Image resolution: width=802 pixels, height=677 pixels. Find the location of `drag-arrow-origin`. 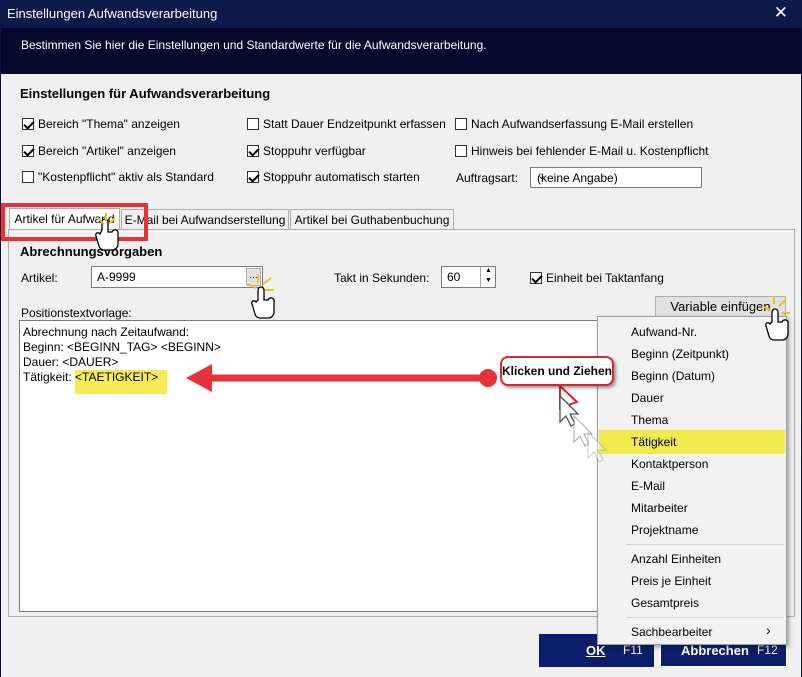

drag-arrow-origin is located at coordinates (488, 378).